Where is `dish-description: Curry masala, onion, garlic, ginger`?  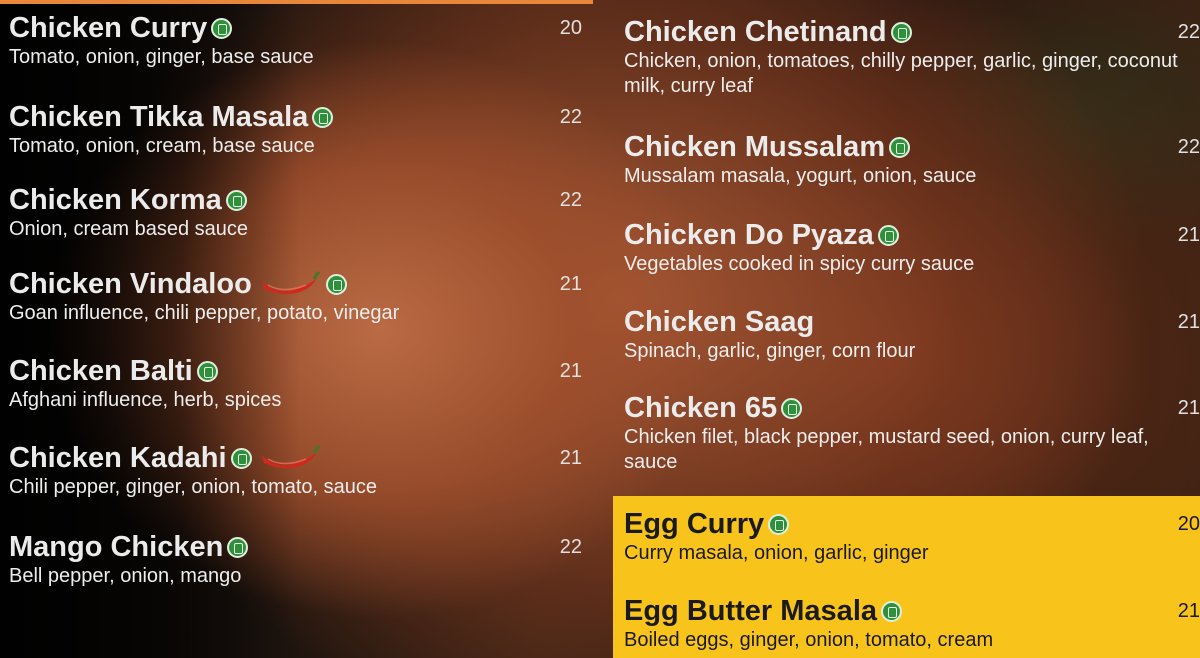 dish-description: Curry masala, onion, garlic, ginger is located at coordinates (776, 553).